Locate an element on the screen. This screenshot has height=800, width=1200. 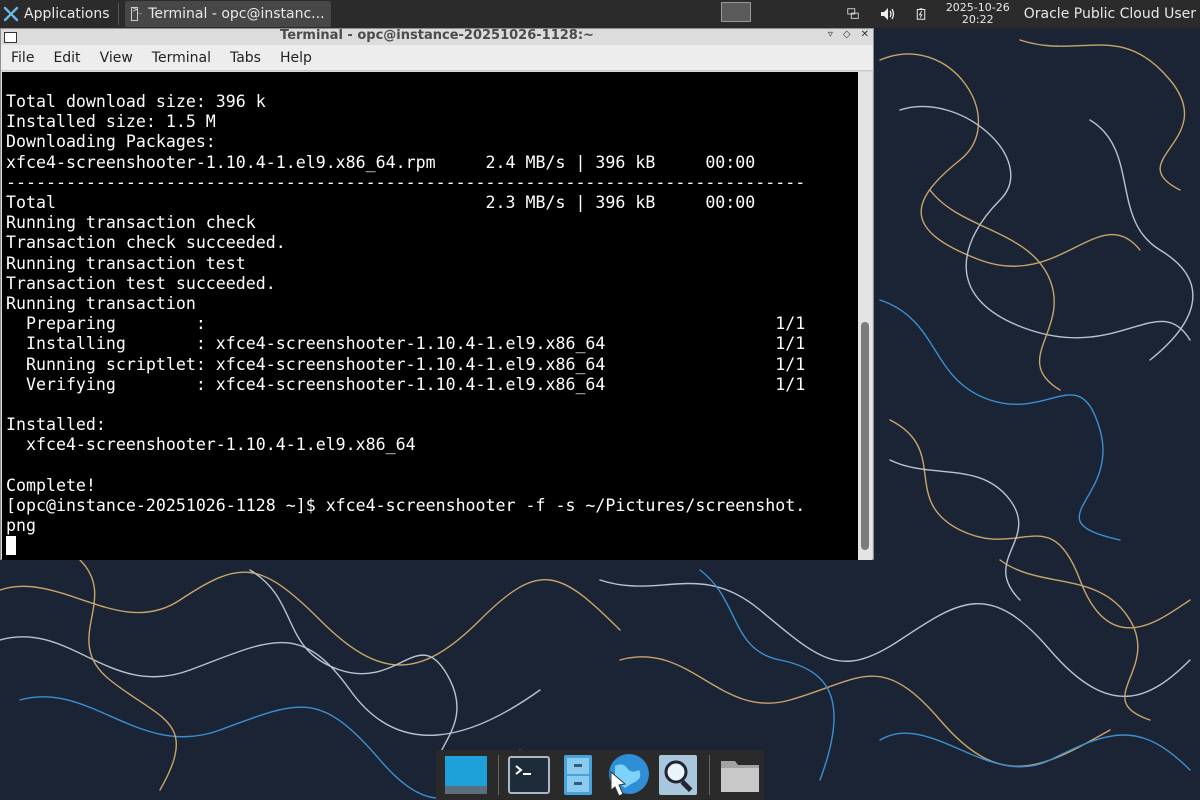
user-menu: Oracle Public Cloud User is located at coordinates (1109, 14).